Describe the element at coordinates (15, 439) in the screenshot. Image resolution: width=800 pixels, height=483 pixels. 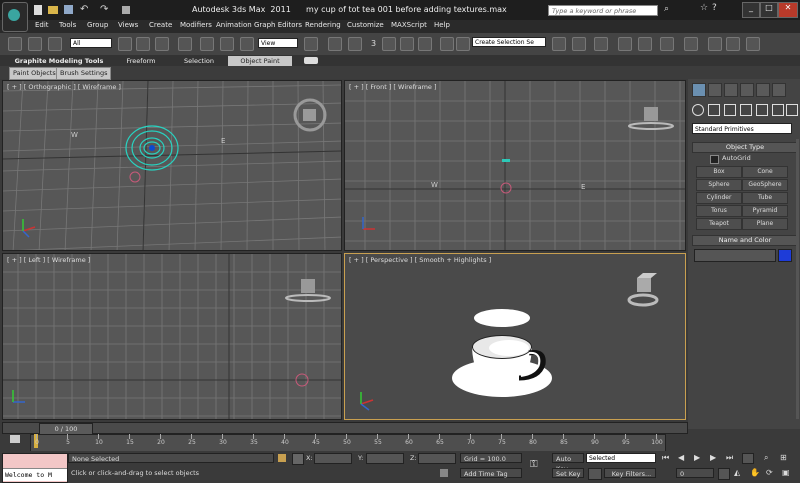
I see `mini-curve-editor-icon` at that location.